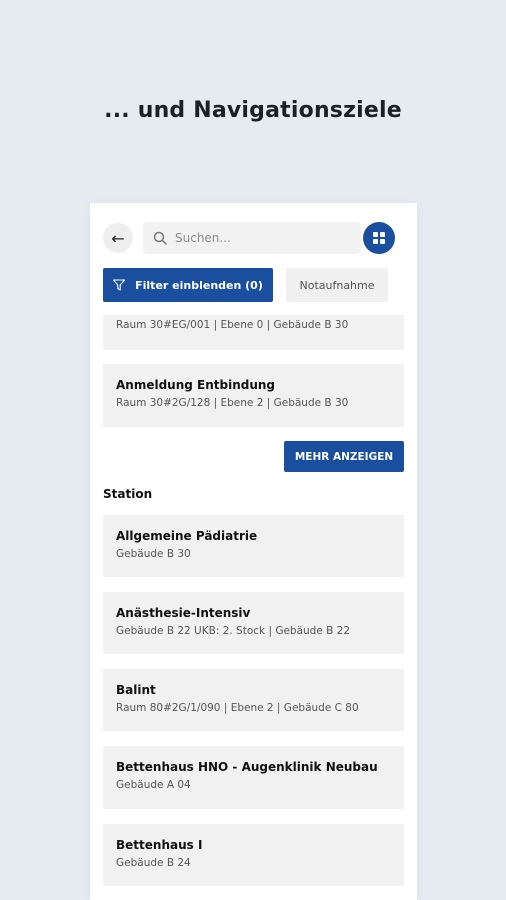  What do you see at coordinates (187, 536) in the screenshot?
I see `station-card-title: Allgemeine Pädiatrie` at bounding box center [187, 536].